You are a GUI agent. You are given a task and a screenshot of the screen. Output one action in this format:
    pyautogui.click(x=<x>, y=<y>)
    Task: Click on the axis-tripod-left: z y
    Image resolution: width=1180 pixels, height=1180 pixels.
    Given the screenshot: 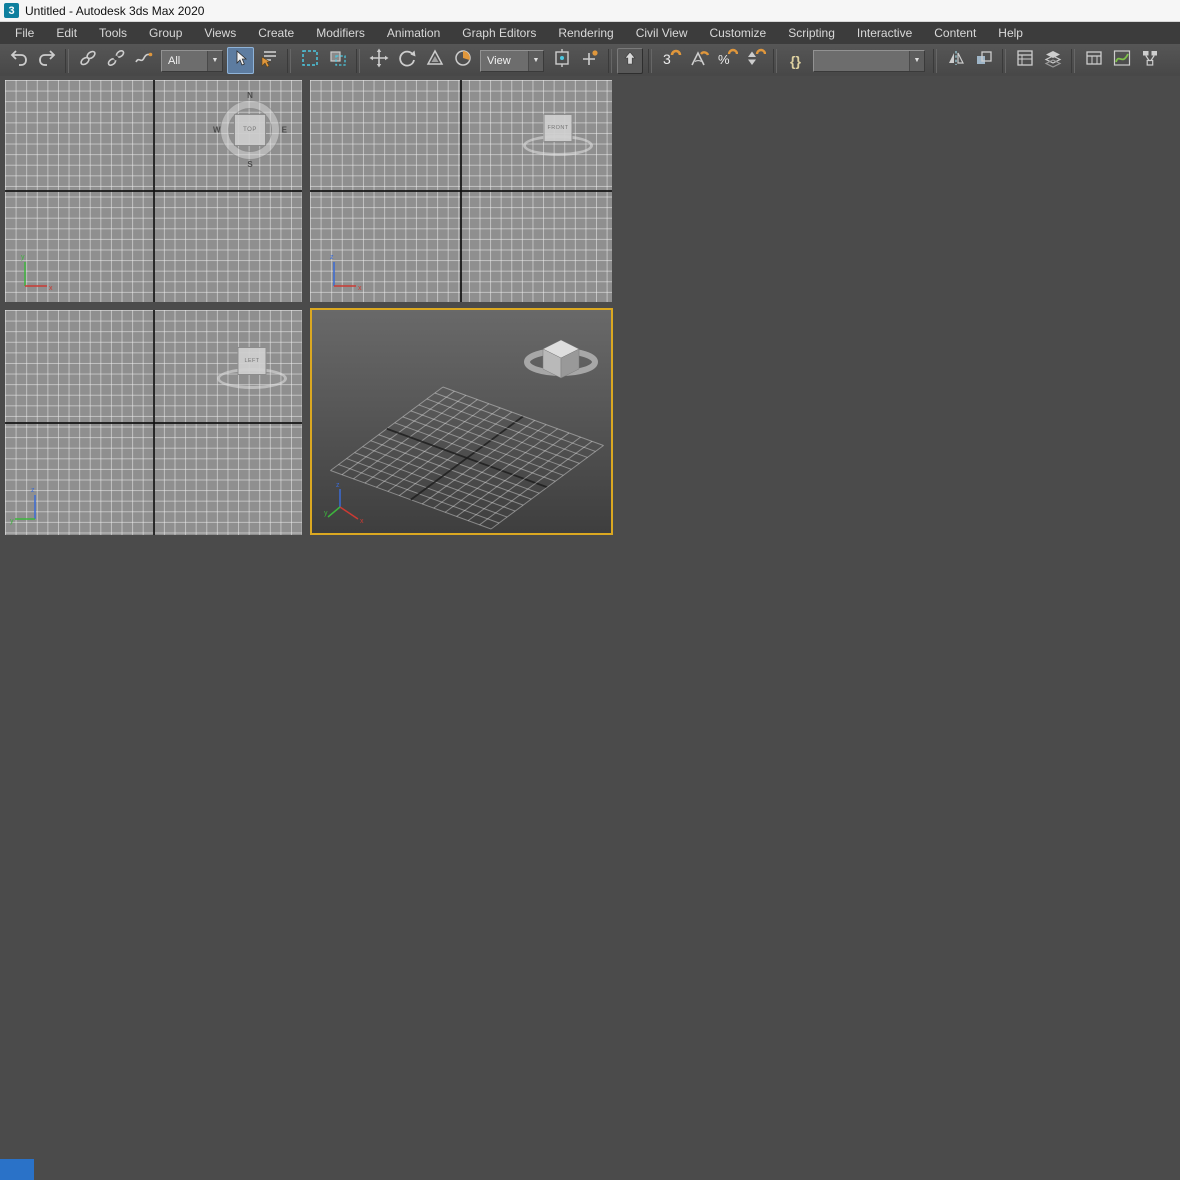 What is the action you would take?
    pyautogui.click(x=23, y=506)
    